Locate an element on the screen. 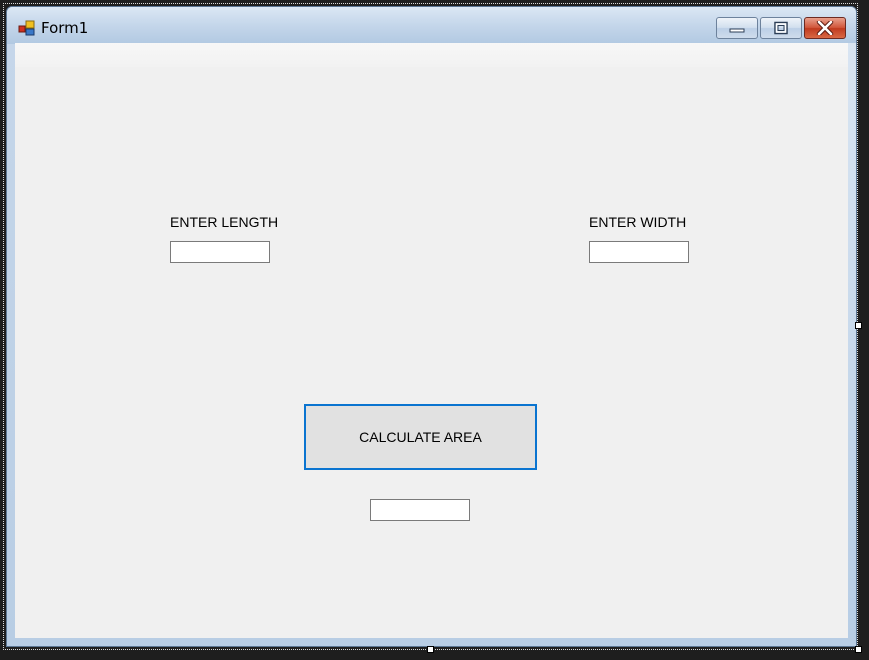  form-app-icon is located at coordinates (26, 28).